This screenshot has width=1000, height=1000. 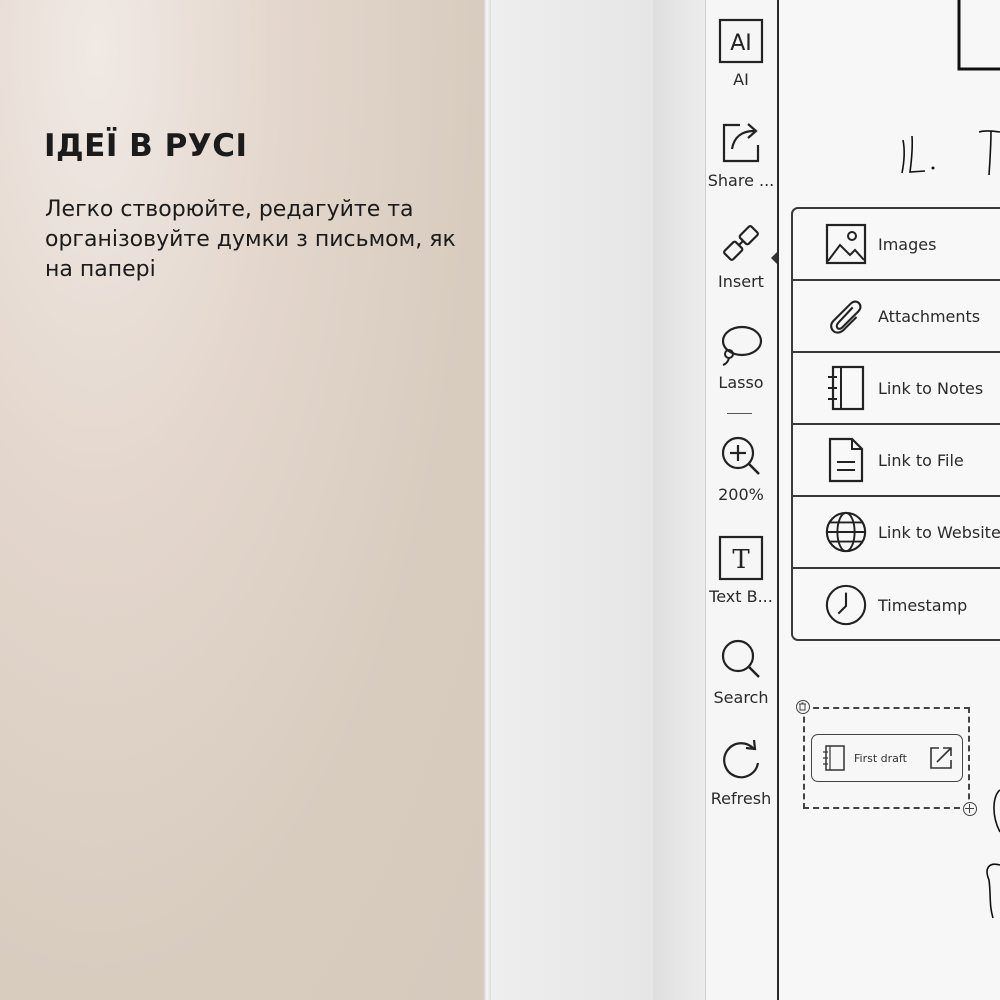 I want to click on trash-icon, so click(x=802, y=706).